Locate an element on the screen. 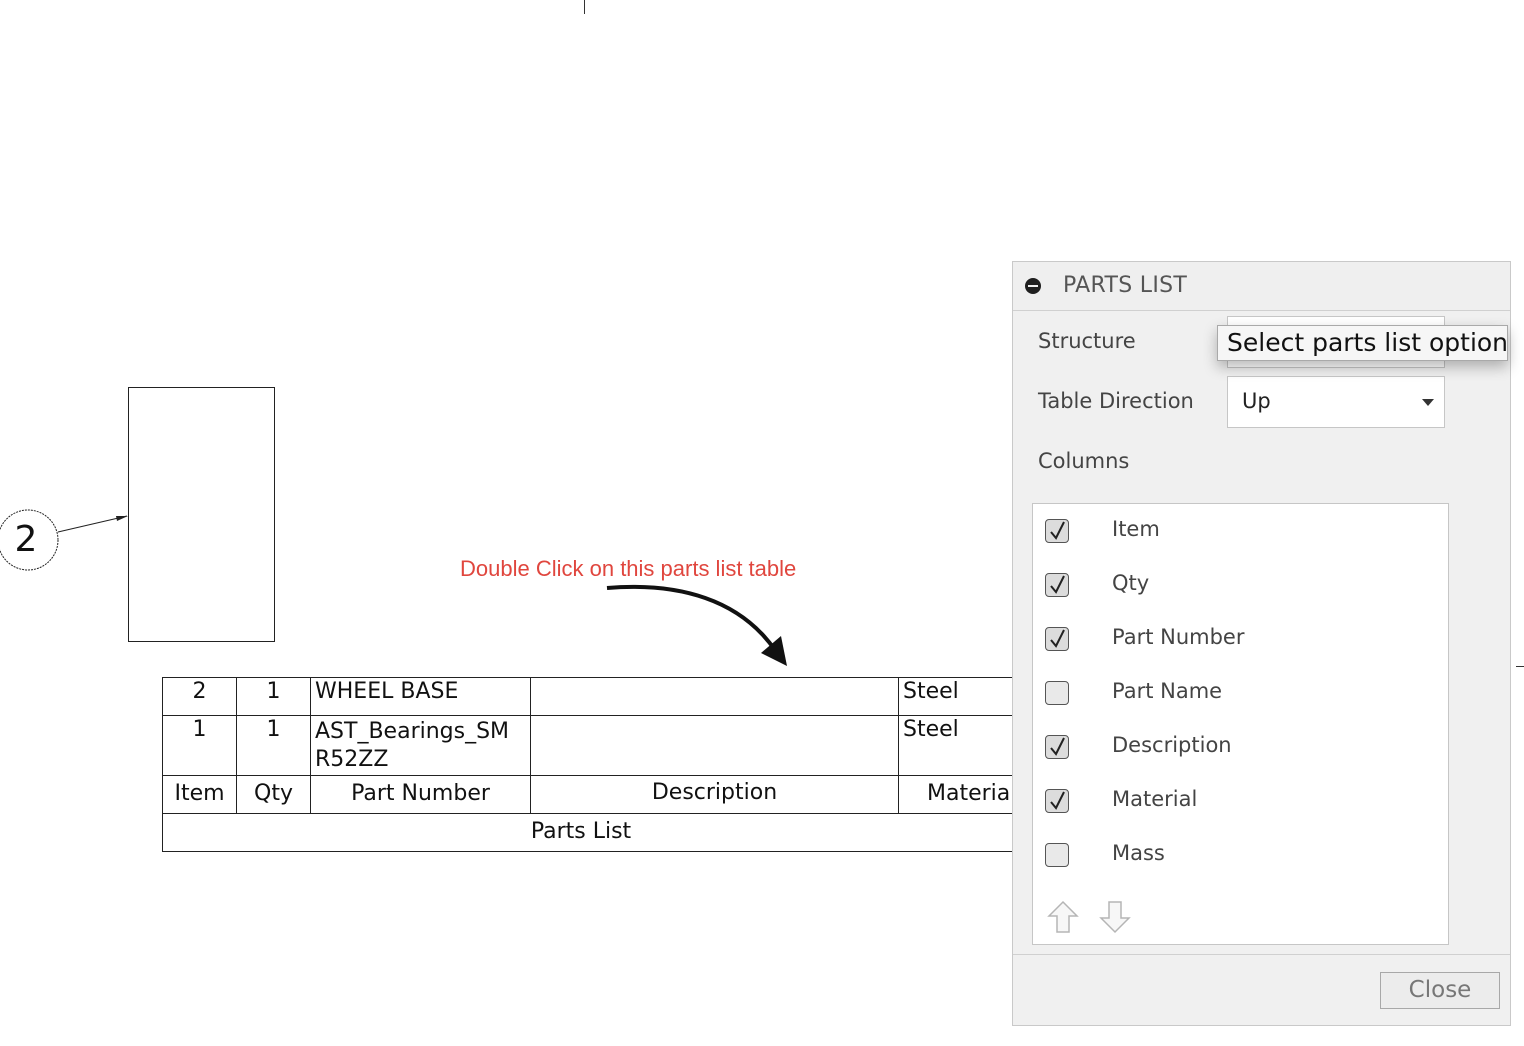 This screenshot has height=1046, width=1524. structure-label: Structure is located at coordinates (1087, 341).